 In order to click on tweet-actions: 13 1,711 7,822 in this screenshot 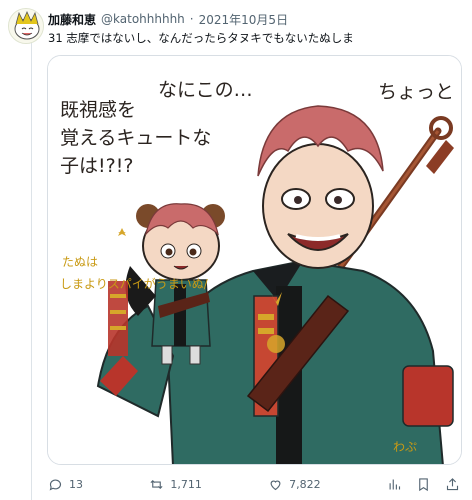, I will do `click(254, 484)`.